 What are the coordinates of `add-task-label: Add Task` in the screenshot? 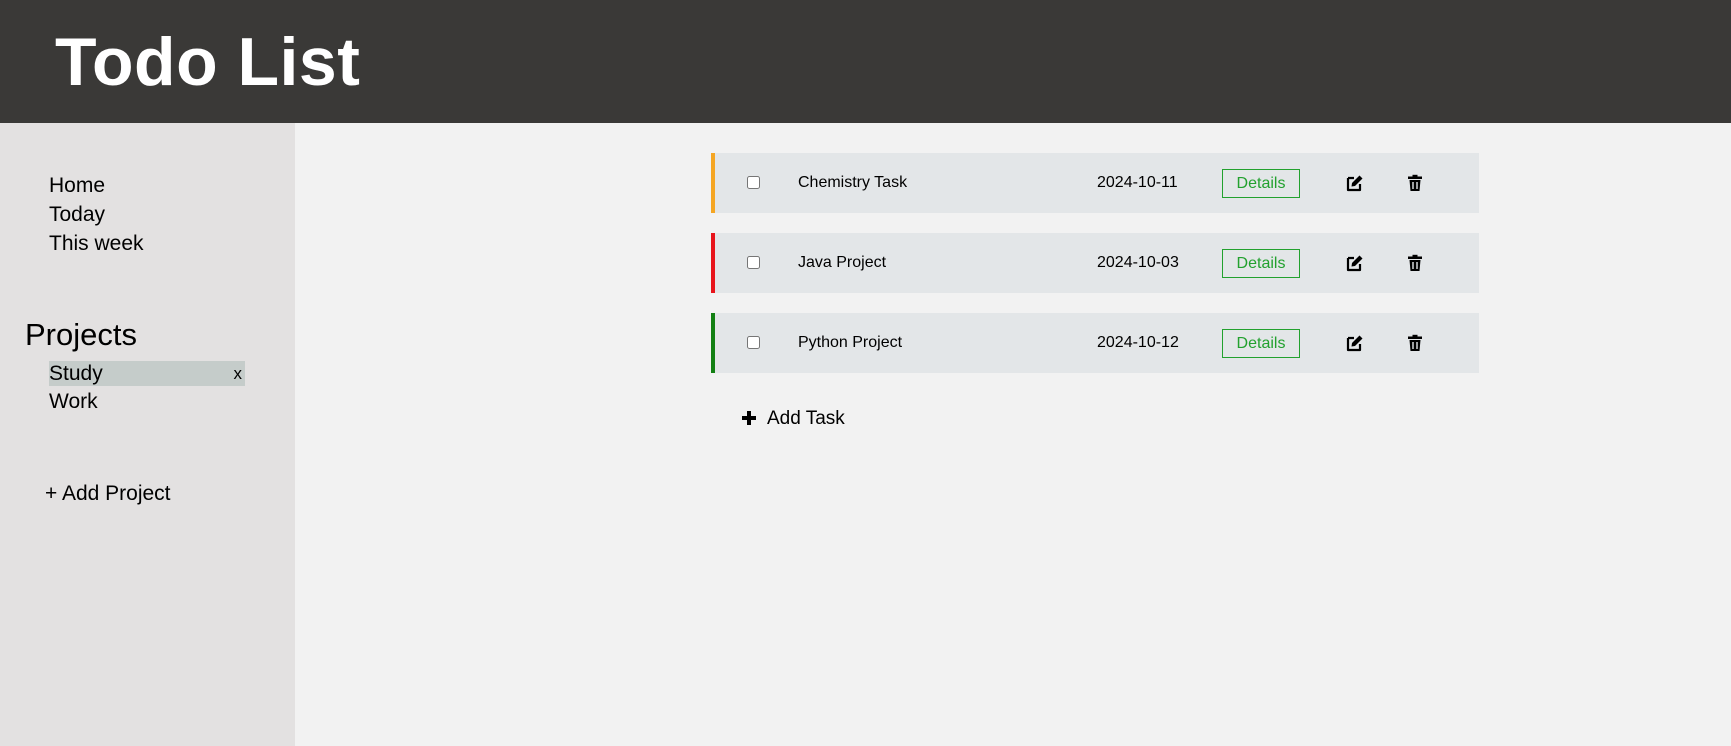 It's located at (806, 418).